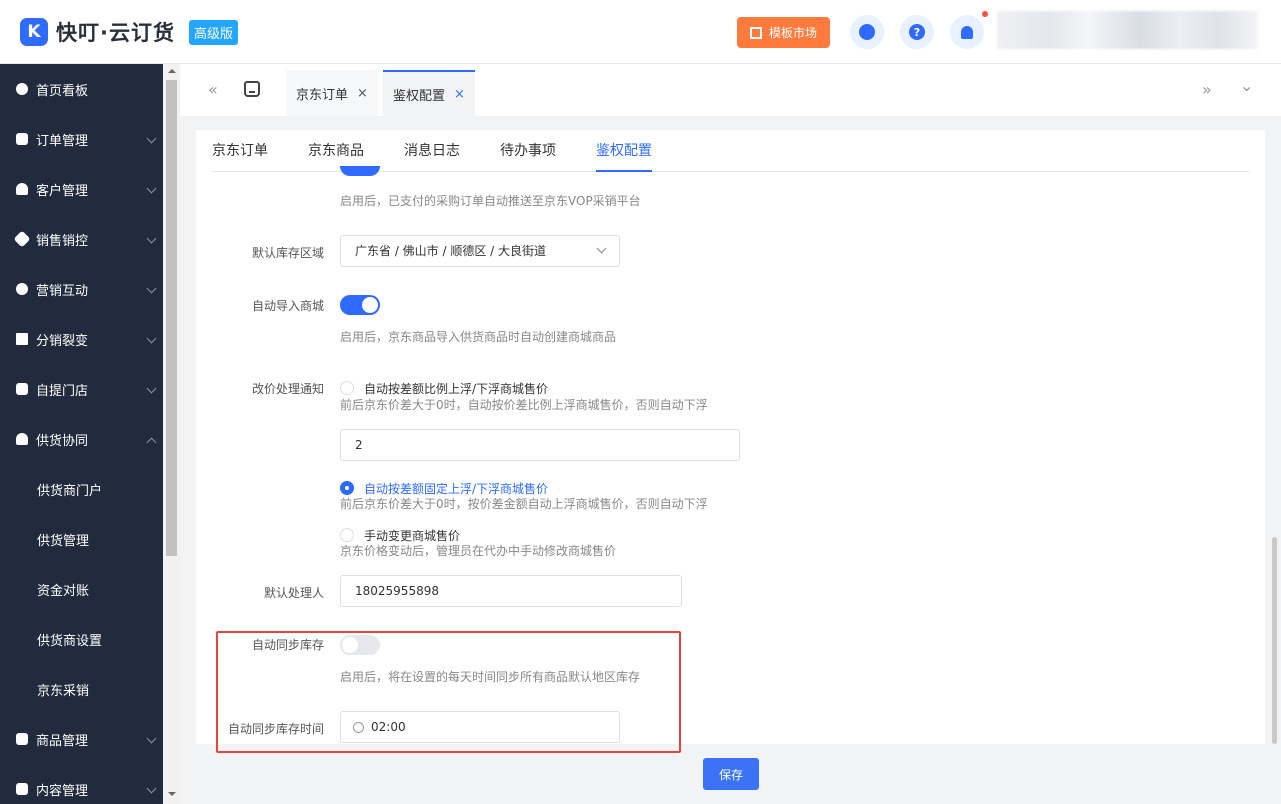 This screenshot has height=804, width=1281. I want to click on sidebar-subitem-supplier-portal: 供货商门户, so click(81, 489).